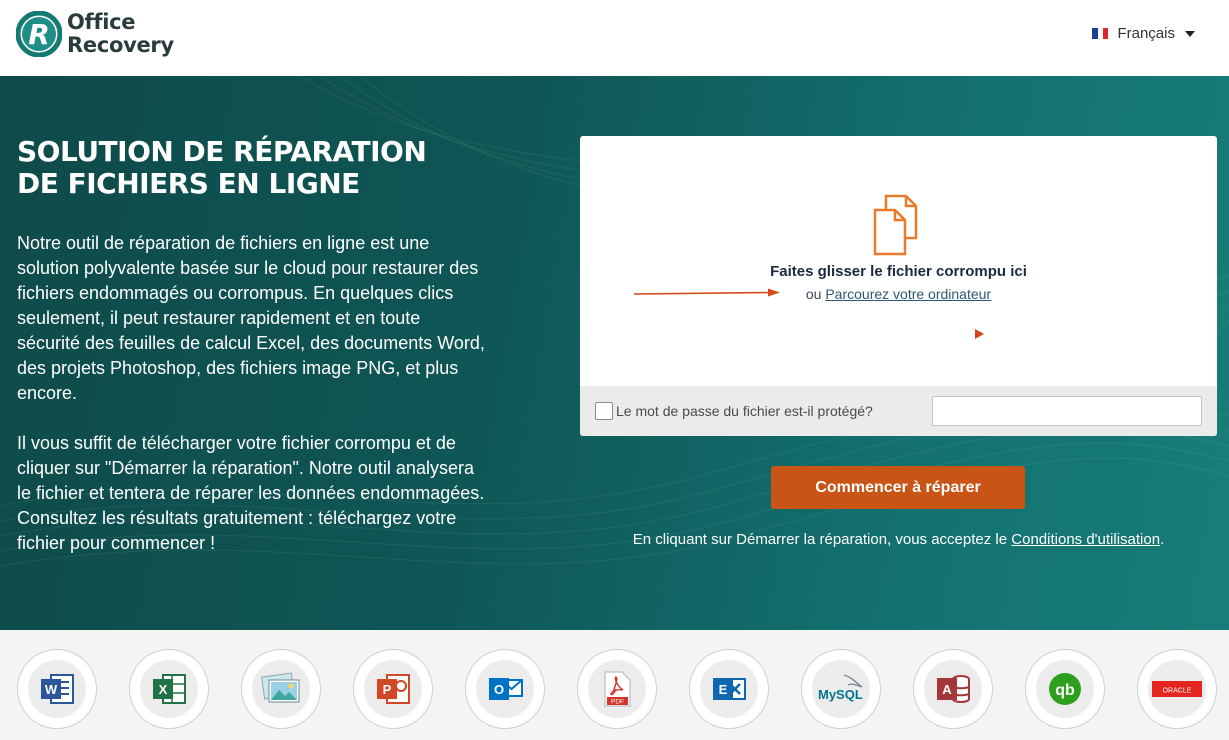 The image size is (1229, 740). I want to click on svg-text: O, so click(499, 689).